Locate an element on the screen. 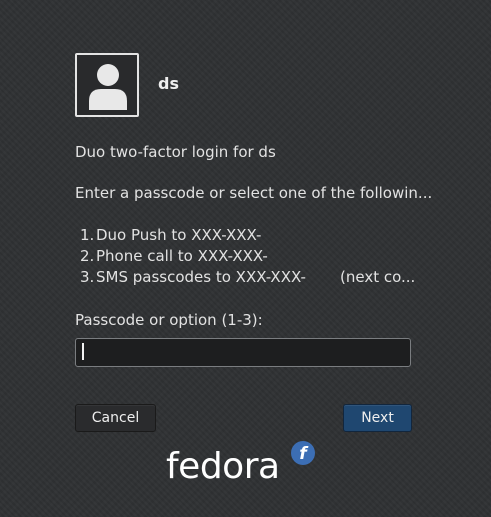  text-caret is located at coordinates (83, 351).